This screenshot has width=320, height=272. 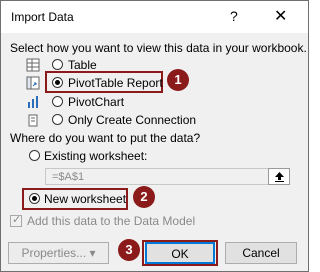 What do you see at coordinates (234, 16) in the screenshot?
I see `help-button: ?` at bounding box center [234, 16].